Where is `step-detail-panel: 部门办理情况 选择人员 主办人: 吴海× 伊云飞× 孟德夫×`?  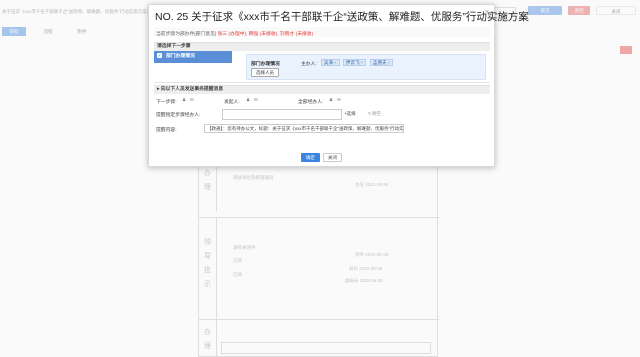 step-detail-panel: 部门办理情况 选择人员 主办人: 吴海× 伊云飞× 孟德夫× is located at coordinates (366, 67).